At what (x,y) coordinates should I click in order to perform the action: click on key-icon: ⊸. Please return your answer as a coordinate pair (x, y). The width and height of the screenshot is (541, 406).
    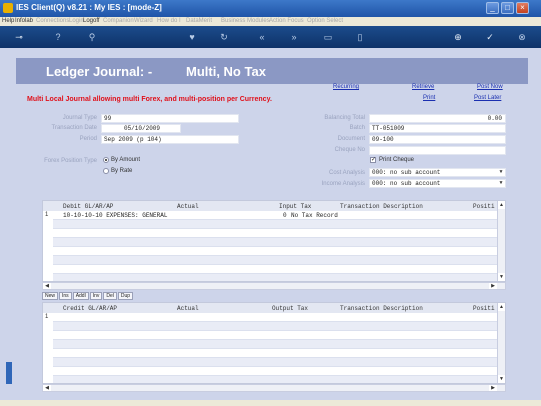
    Looking at the image, I should click on (19, 37).